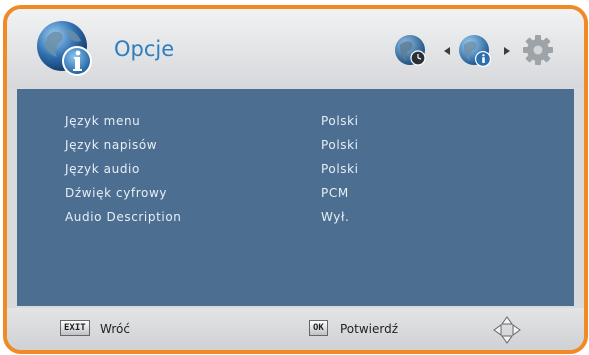 The image size is (589, 355). I want to click on page-title: Opcje, so click(144, 49).